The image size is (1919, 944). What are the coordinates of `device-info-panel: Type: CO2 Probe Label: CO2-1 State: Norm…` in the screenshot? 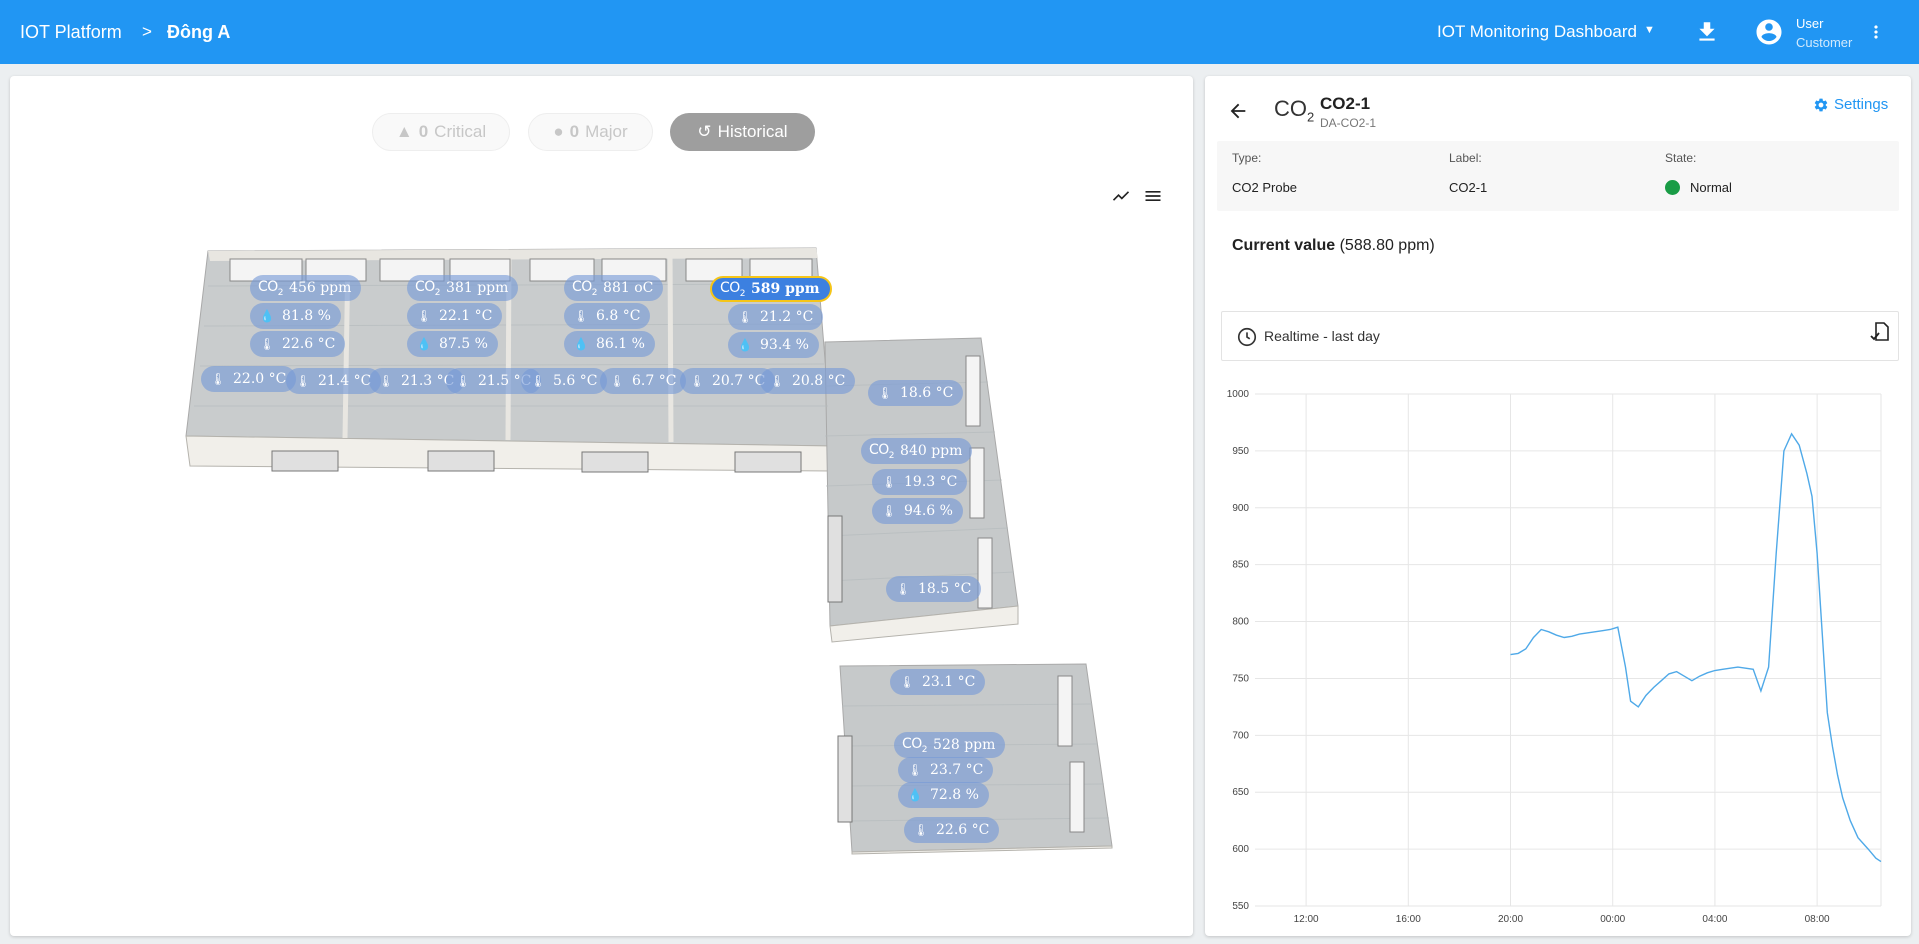 It's located at (1558, 176).